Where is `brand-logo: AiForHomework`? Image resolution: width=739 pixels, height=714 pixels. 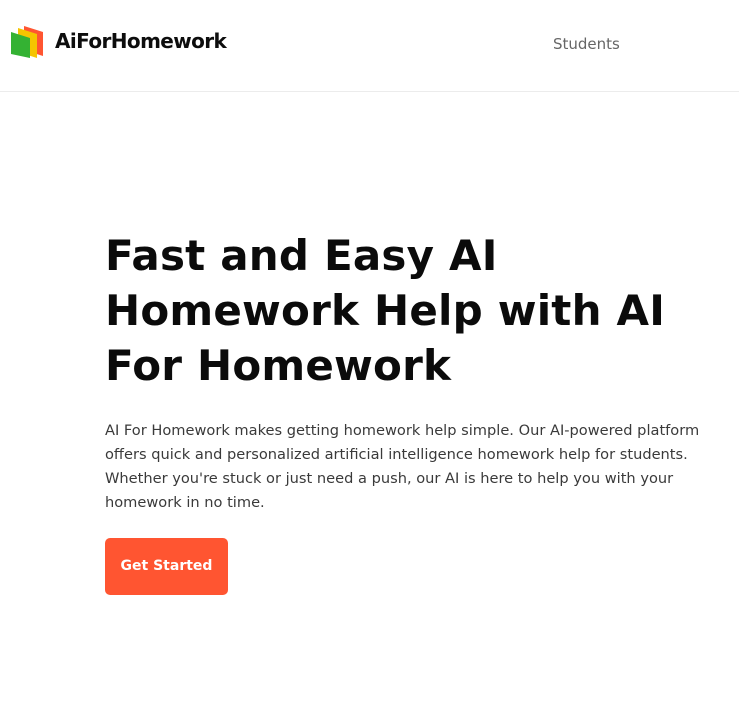
brand-logo: AiForHomework is located at coordinates (118, 41).